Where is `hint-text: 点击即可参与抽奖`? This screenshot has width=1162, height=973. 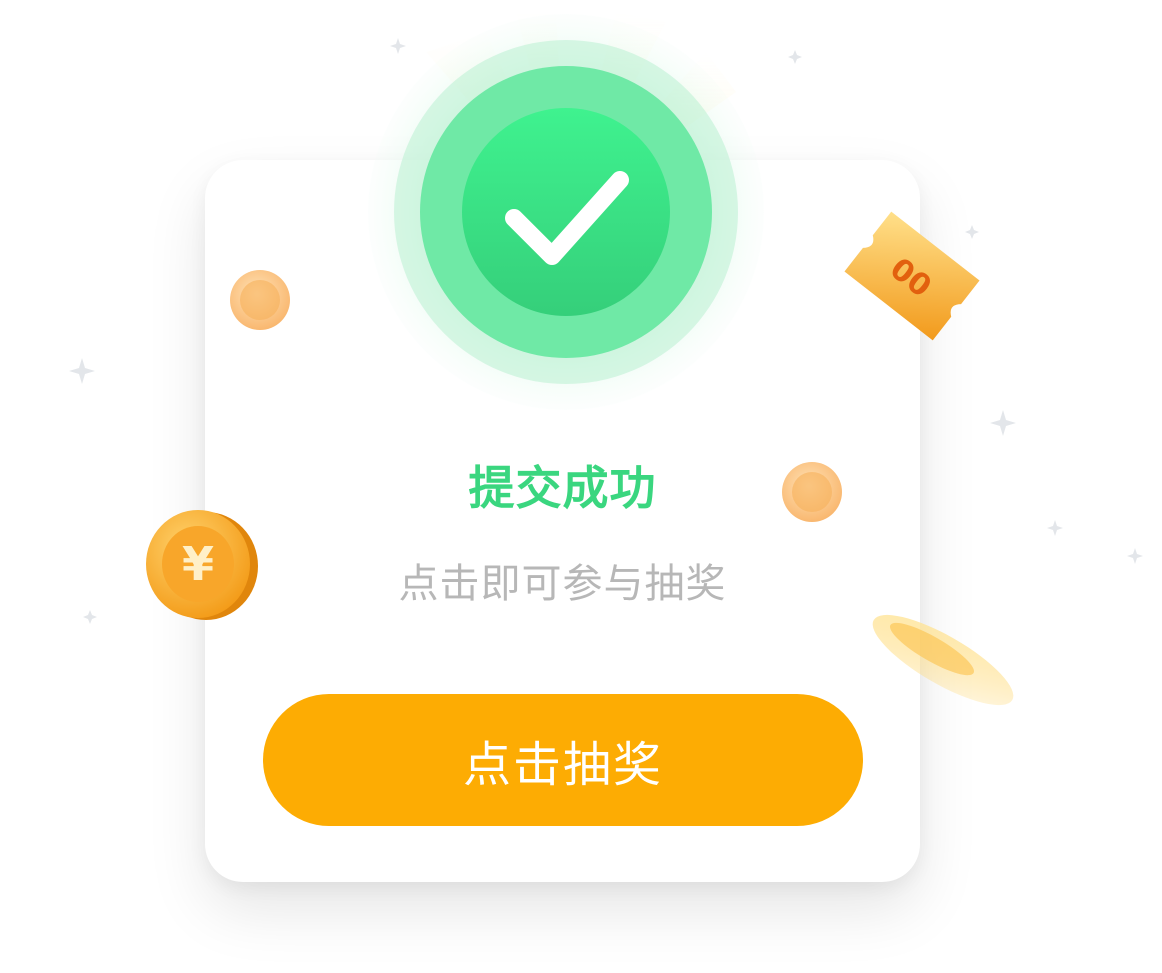 hint-text: 点击即可参与抽奖 is located at coordinates (562, 584).